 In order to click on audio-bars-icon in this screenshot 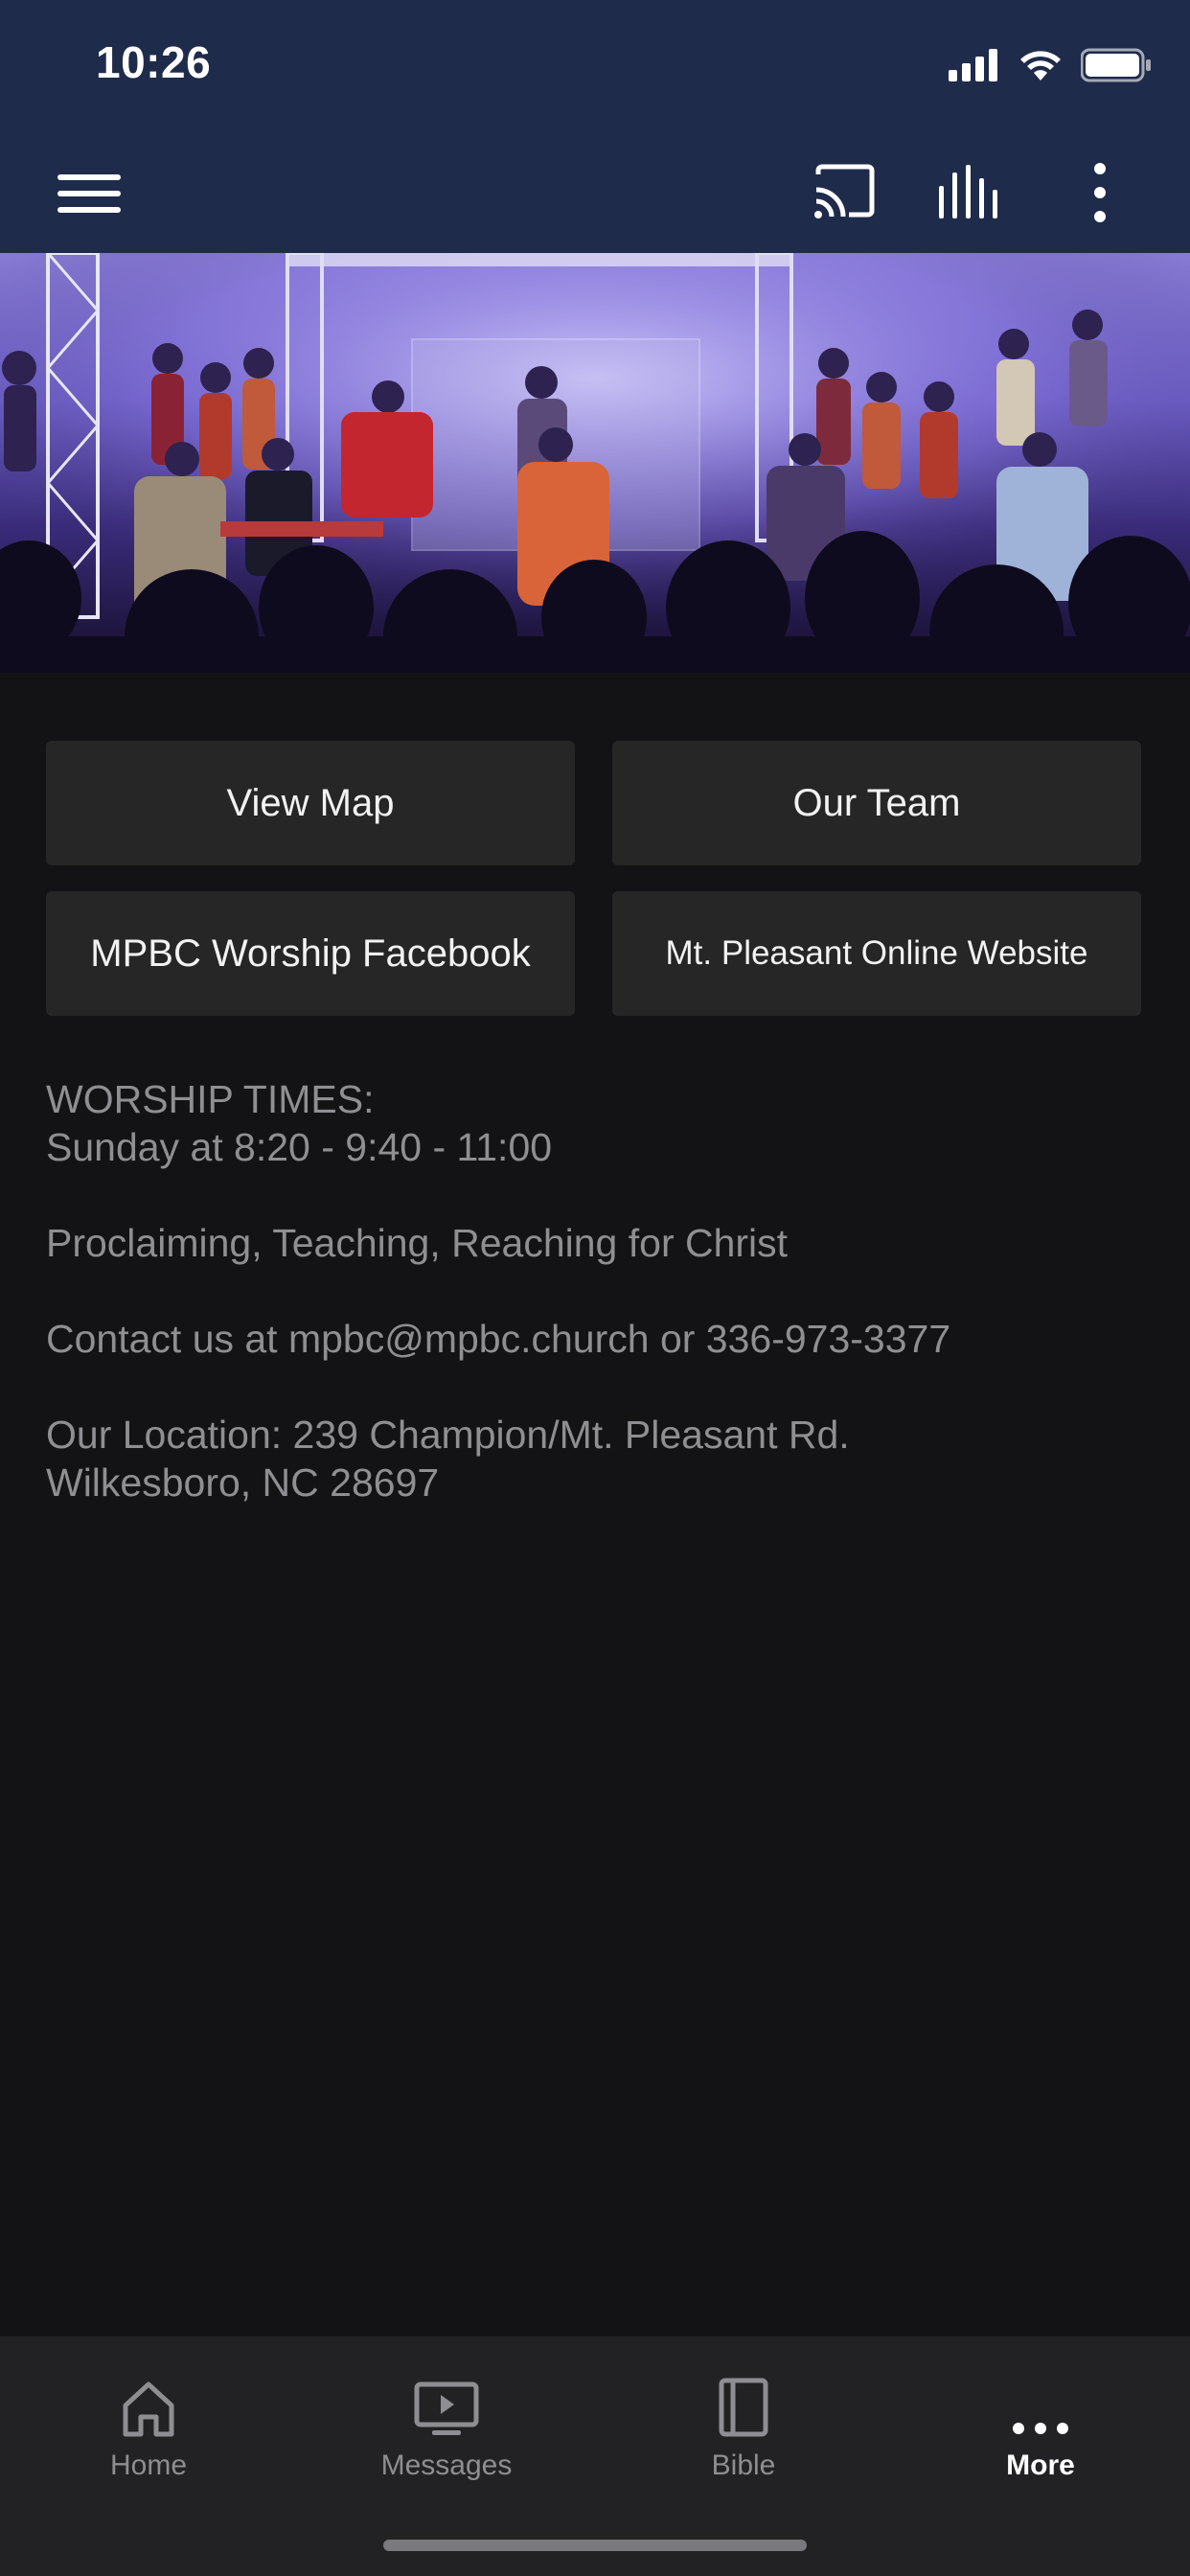, I will do `click(972, 193)`.